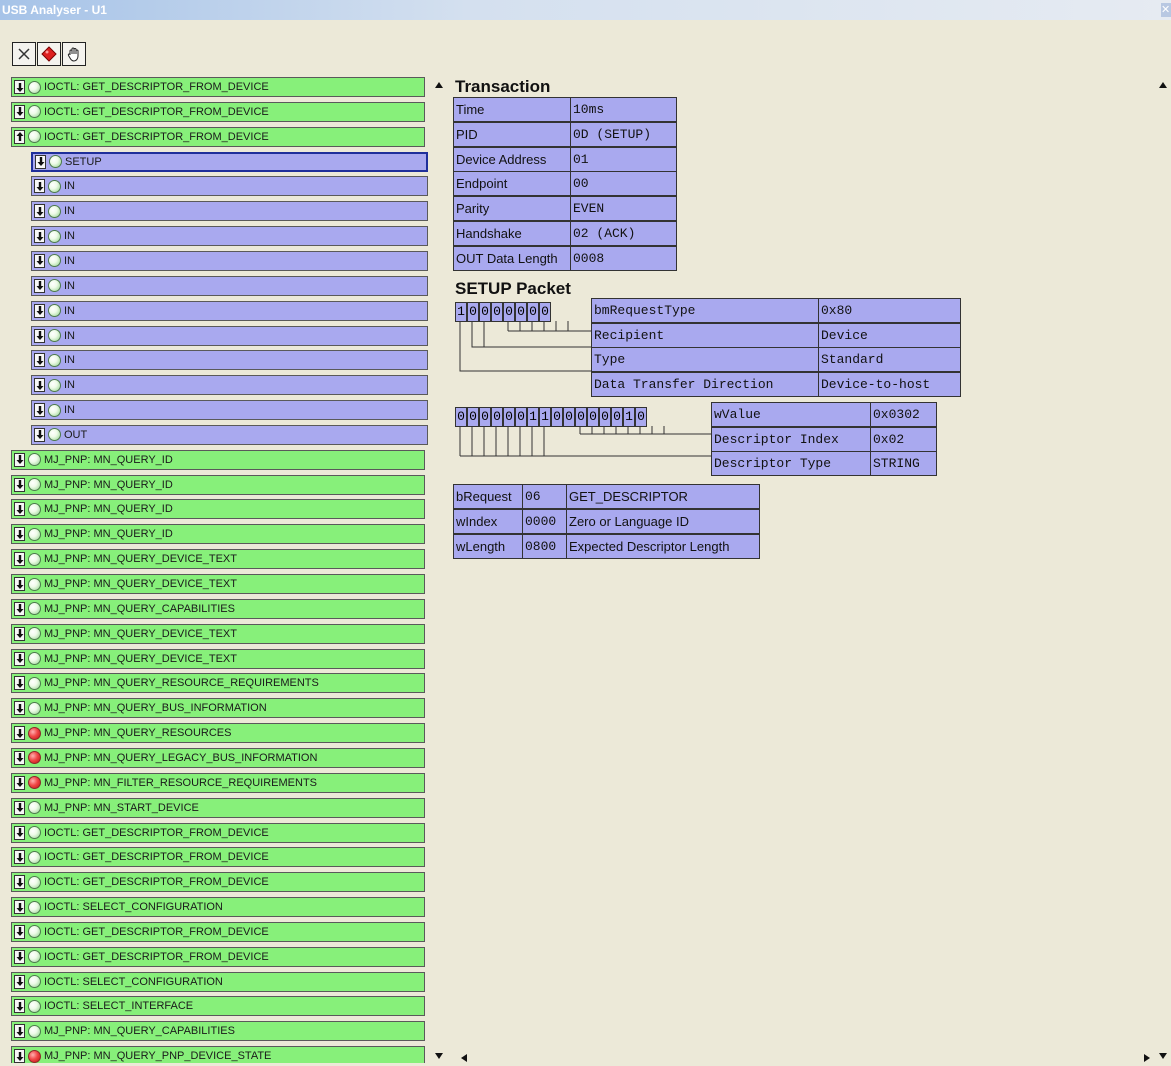  I want to click on pause-button, so click(74, 54).